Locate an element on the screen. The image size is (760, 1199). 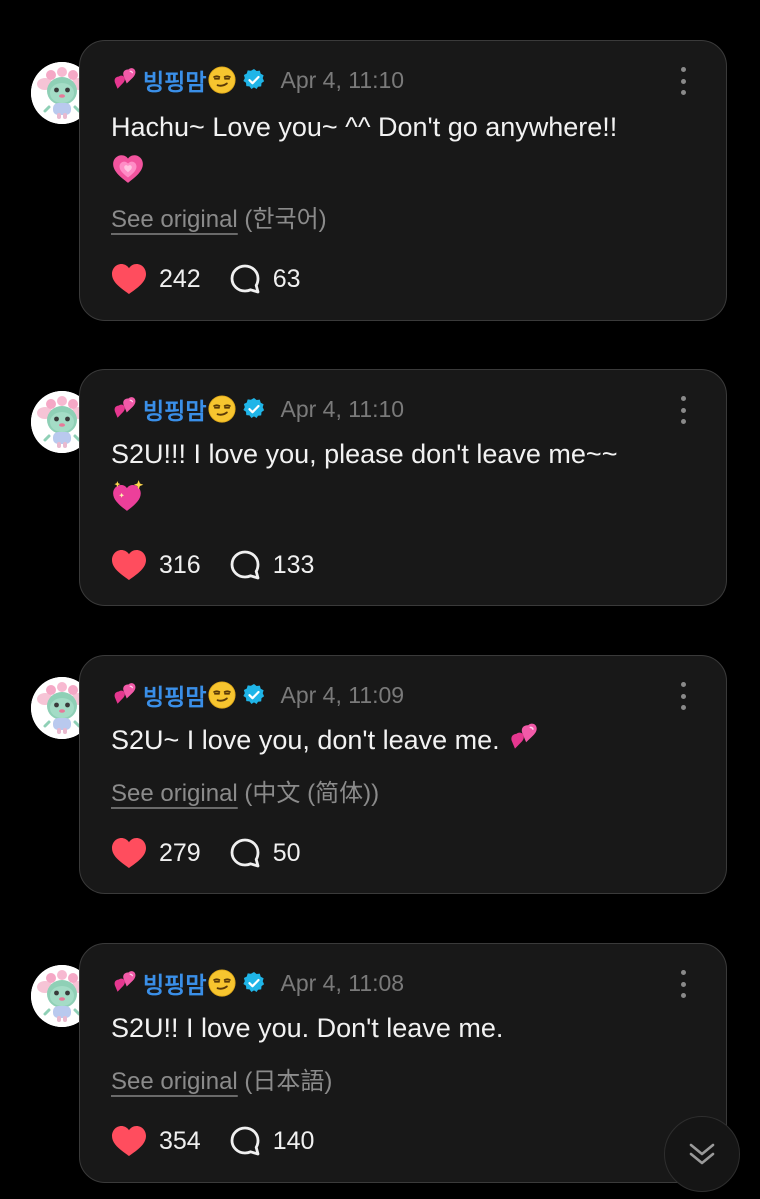
comment-button: 140 is located at coordinates (272, 1141).